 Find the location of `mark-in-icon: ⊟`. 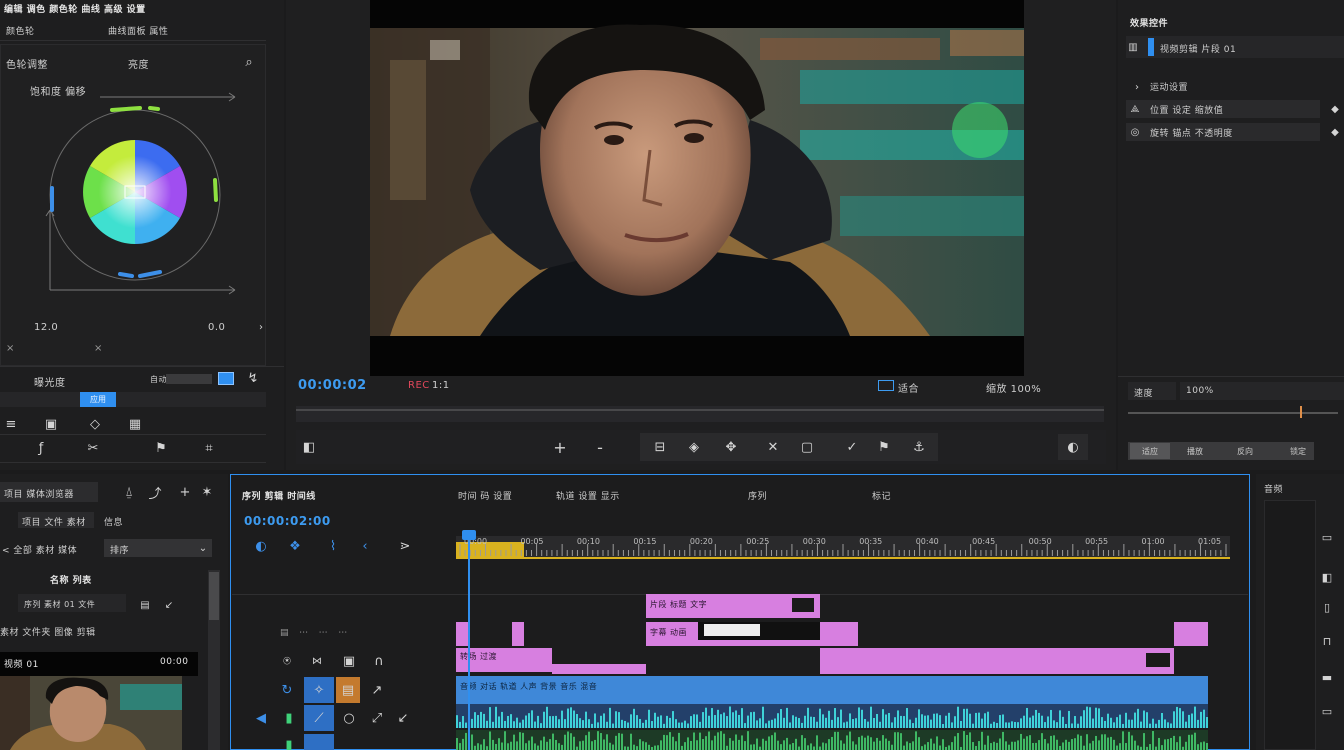

mark-in-icon: ⊟ is located at coordinates (660, 447).